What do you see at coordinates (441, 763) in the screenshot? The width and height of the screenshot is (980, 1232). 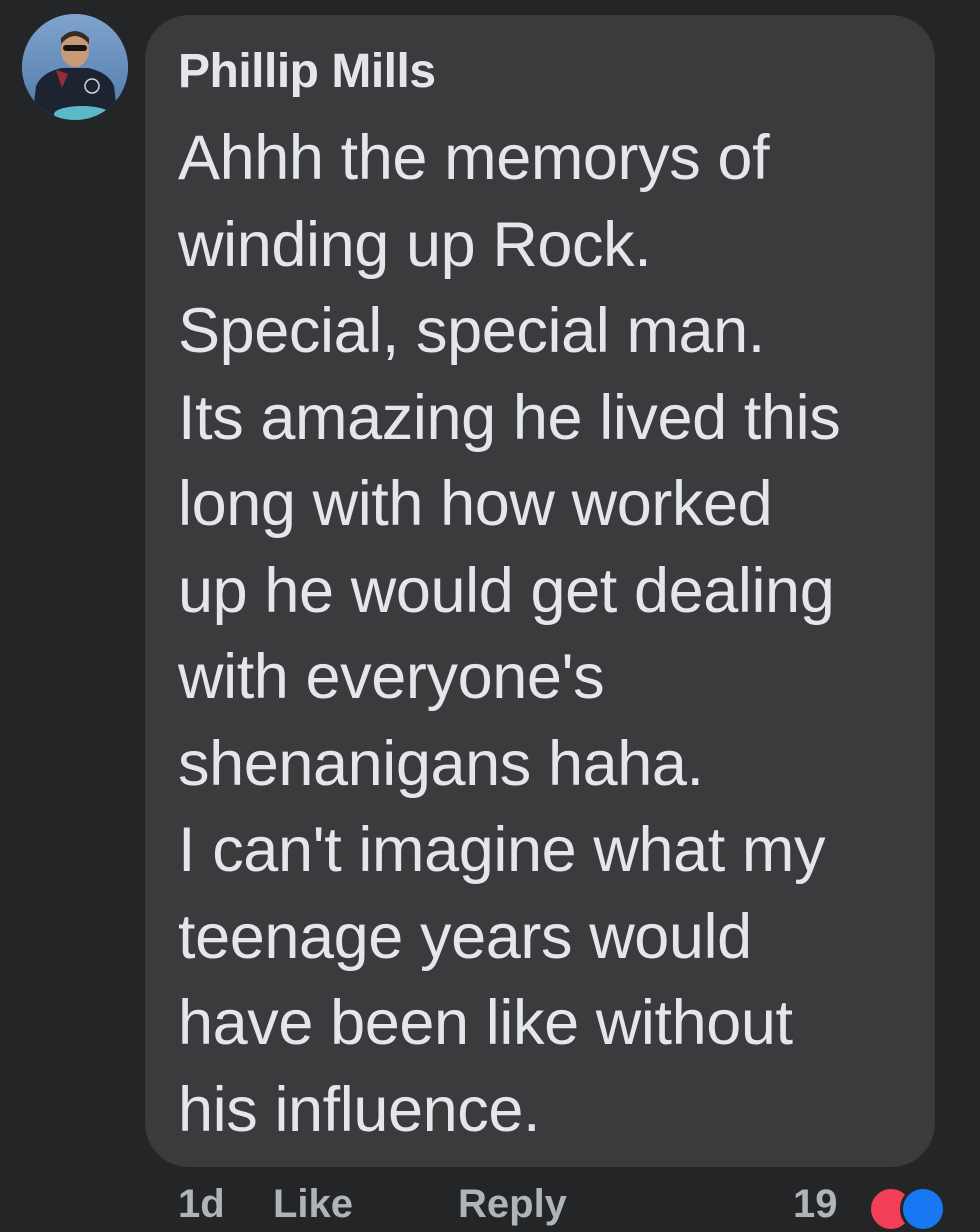 I see `comment-text-line: shenanigans haha.` at bounding box center [441, 763].